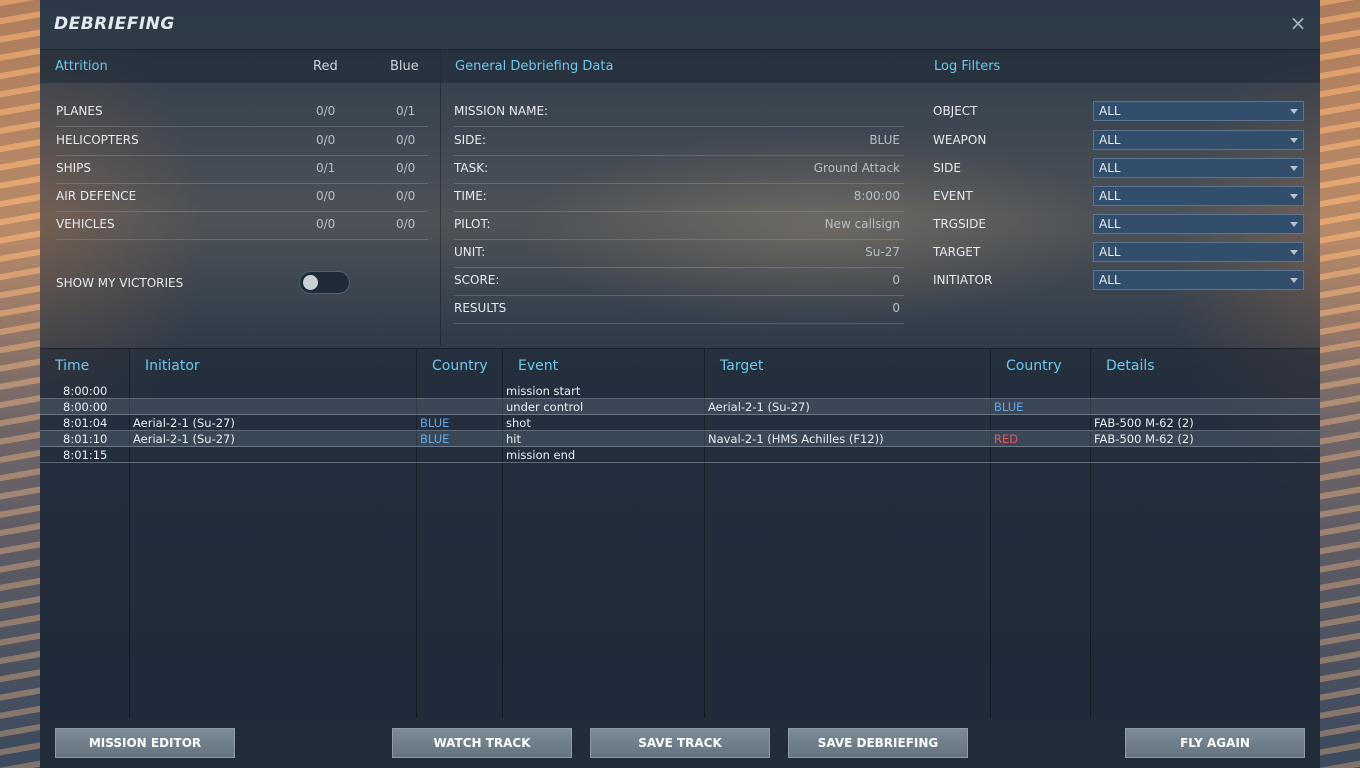  Describe the element at coordinates (1198, 196) in the screenshot. I see `filter-event-dropdown: ALL` at that location.